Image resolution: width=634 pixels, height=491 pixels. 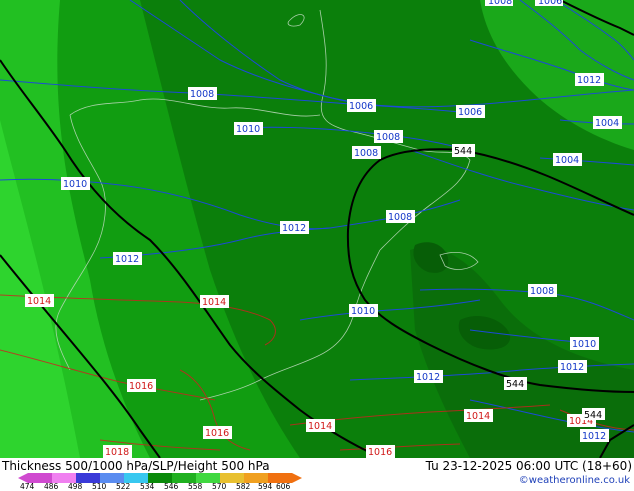 What do you see at coordinates (574, 480) in the screenshot?
I see `credit-link: ©weatheronline.co.uk` at bounding box center [574, 480].